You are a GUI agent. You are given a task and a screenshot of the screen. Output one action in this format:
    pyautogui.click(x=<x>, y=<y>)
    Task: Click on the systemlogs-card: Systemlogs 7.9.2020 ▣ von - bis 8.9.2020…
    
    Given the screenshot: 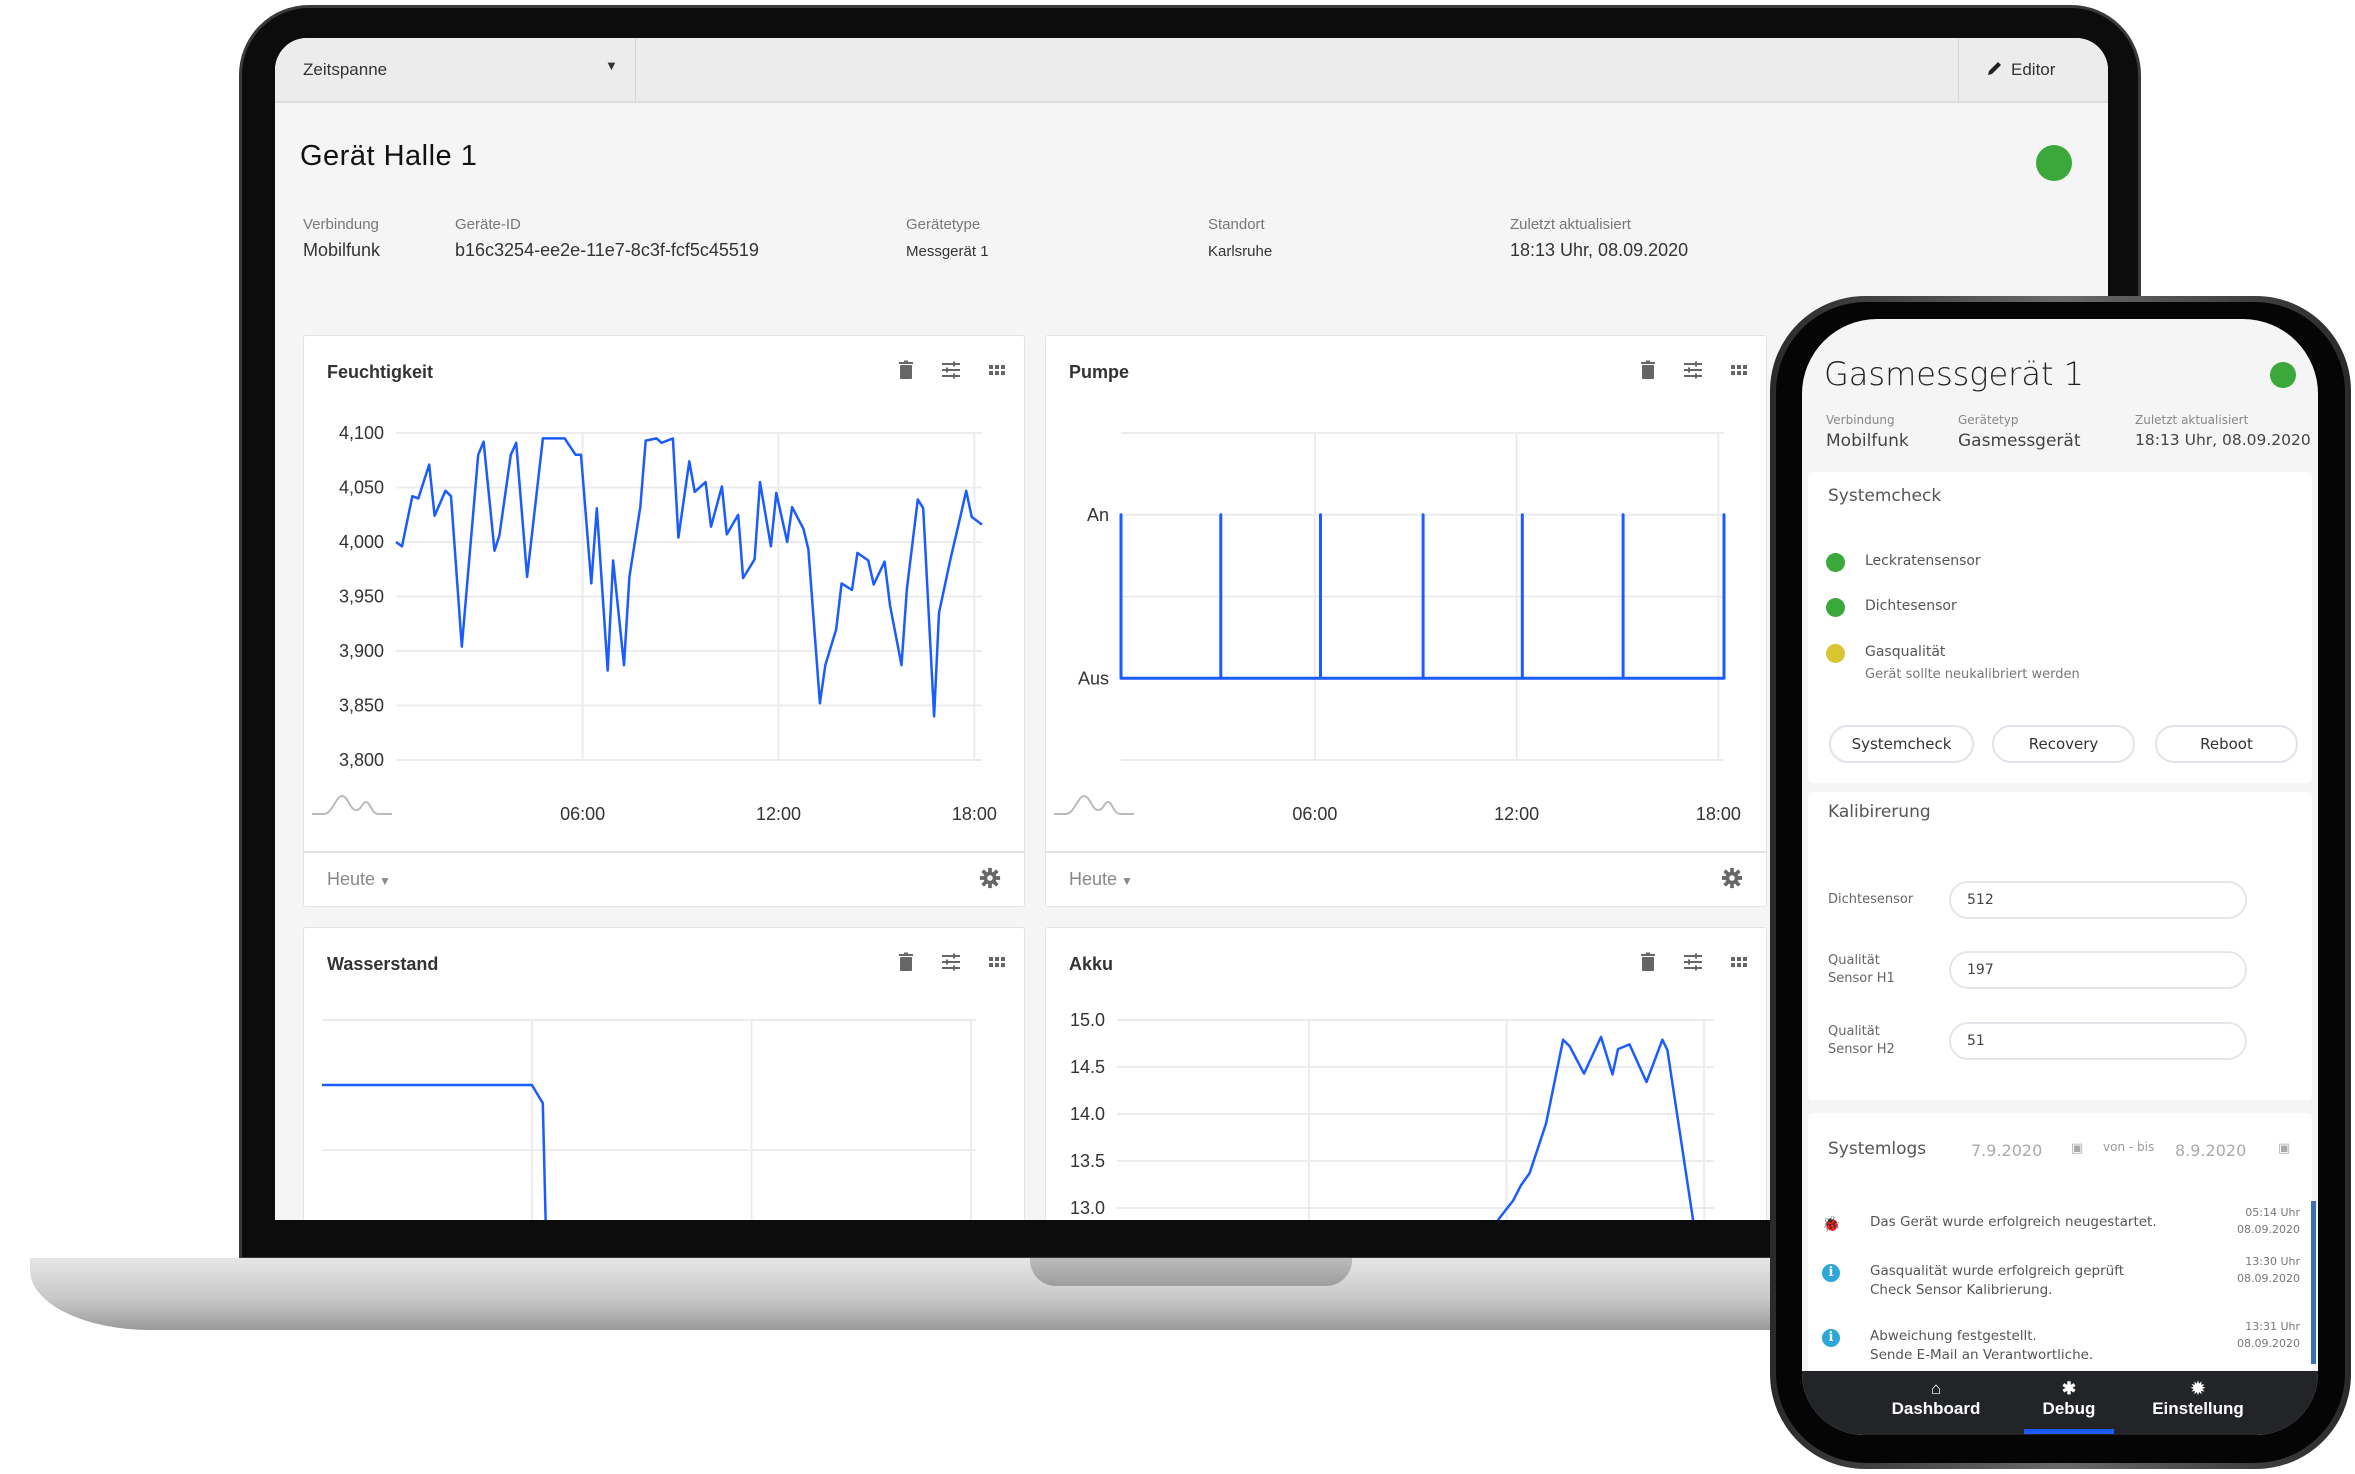 What is the action you would take?
    pyautogui.click(x=2062, y=1248)
    